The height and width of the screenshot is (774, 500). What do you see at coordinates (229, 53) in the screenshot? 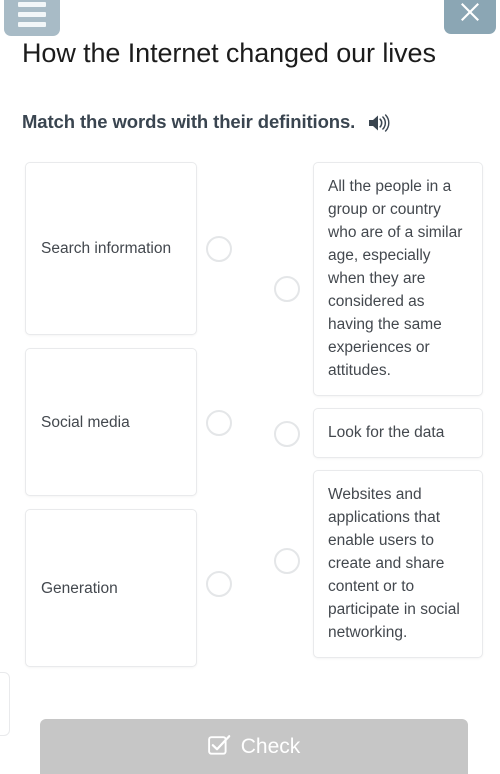
I see `page-title: How the Internet changed our lives` at bounding box center [229, 53].